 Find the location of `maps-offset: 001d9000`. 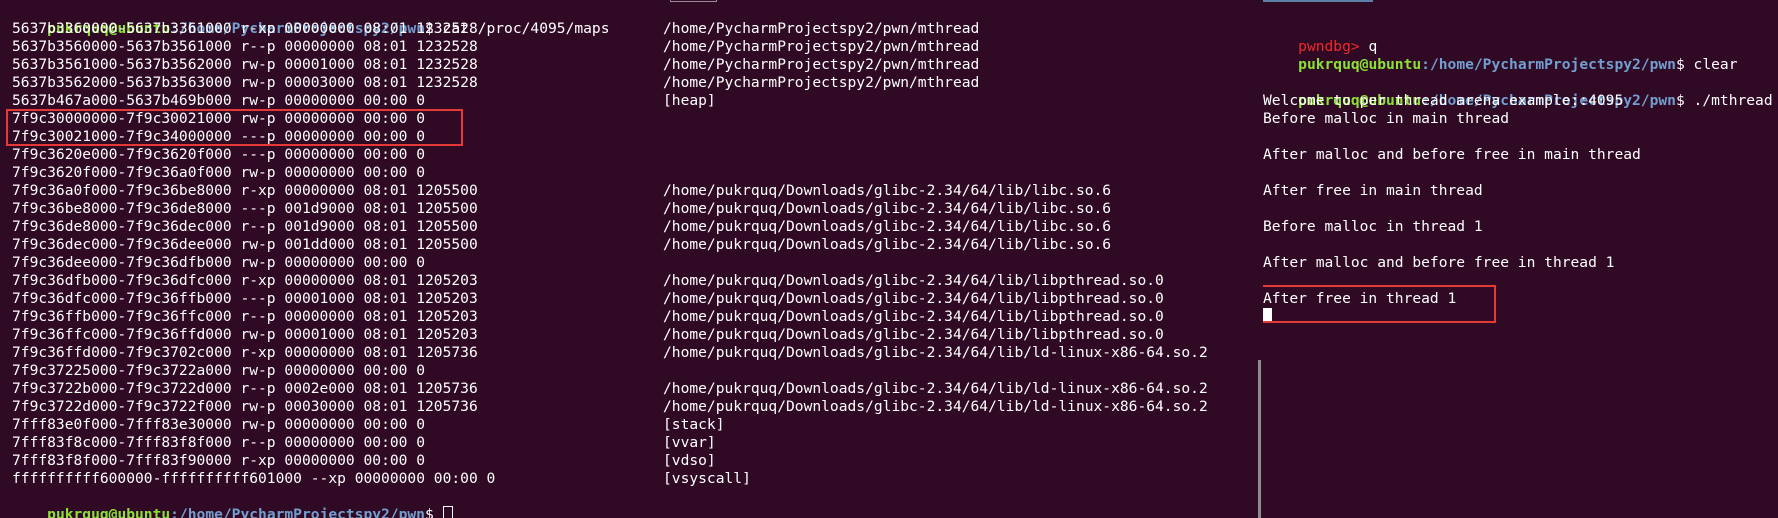

maps-offset: 001d9000 is located at coordinates (319, 226).